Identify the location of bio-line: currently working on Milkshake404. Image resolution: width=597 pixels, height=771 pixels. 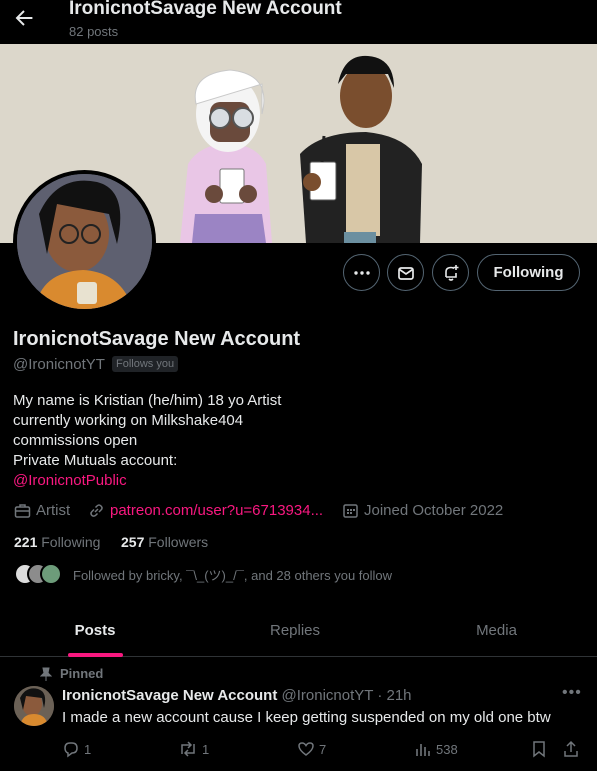
(128, 420).